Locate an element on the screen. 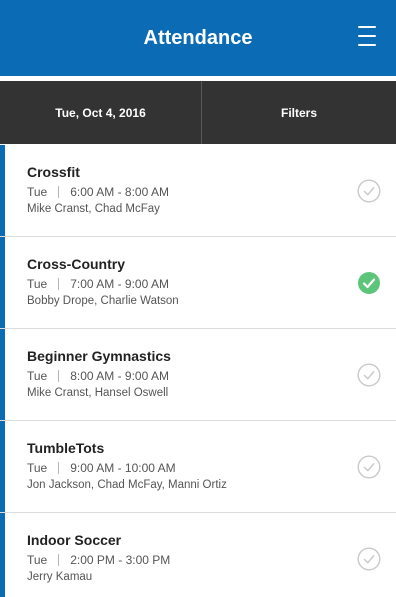  app-header: Attendance is located at coordinates (198, 38).